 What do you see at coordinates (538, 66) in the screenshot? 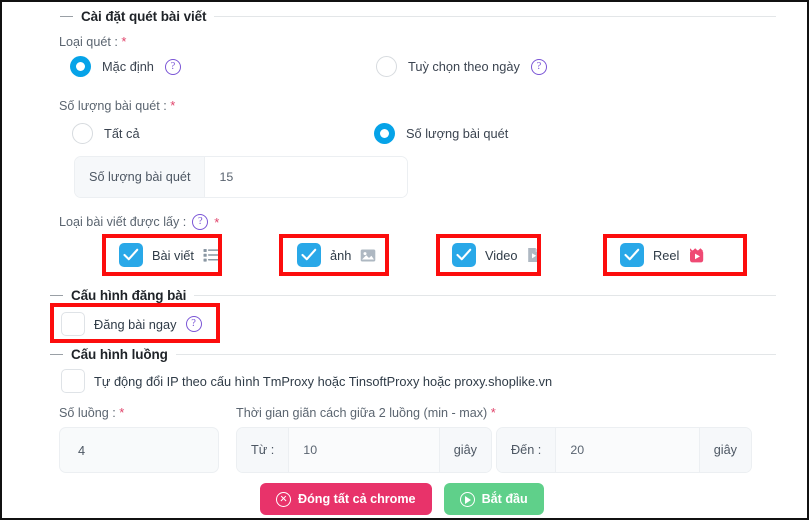
I see `help-icon-by-date: ?` at bounding box center [538, 66].